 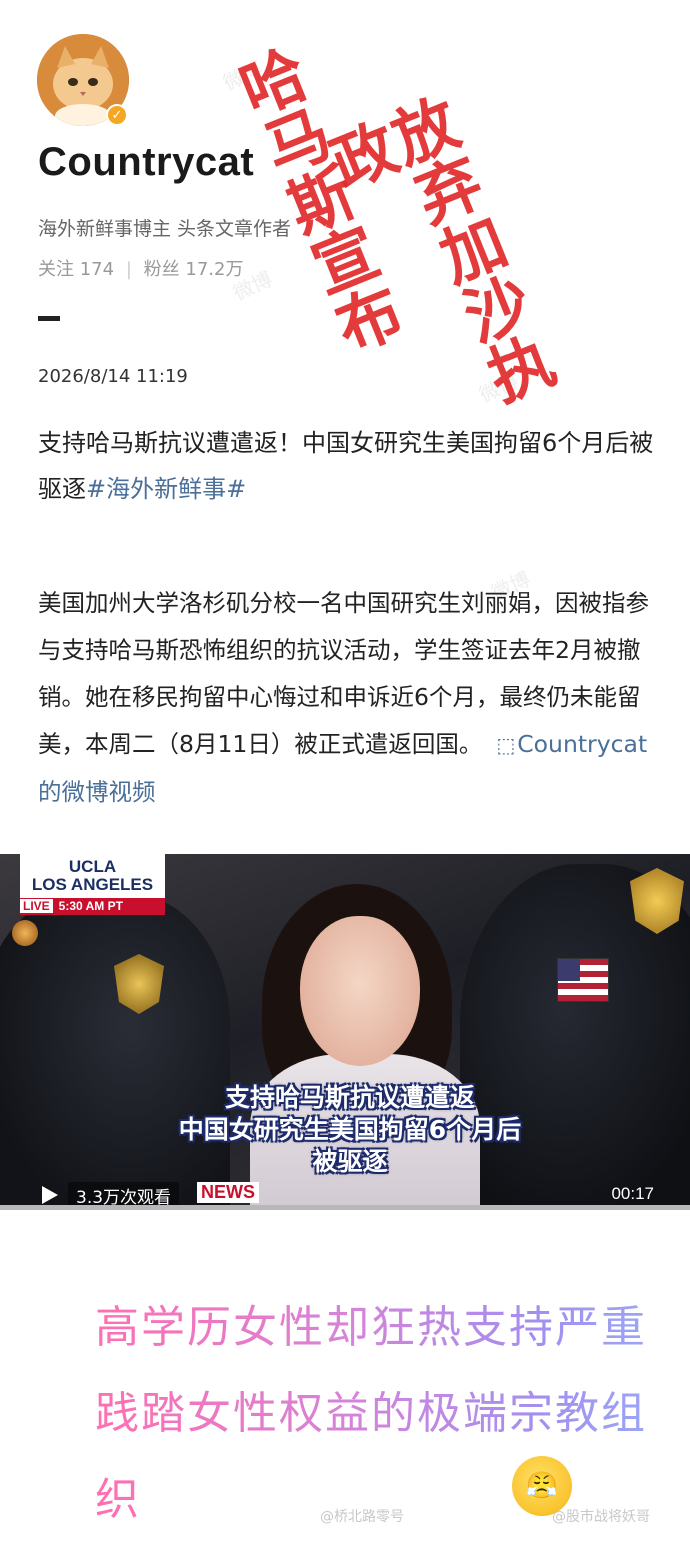 I want to click on section-divider, so click(x=49, y=318).